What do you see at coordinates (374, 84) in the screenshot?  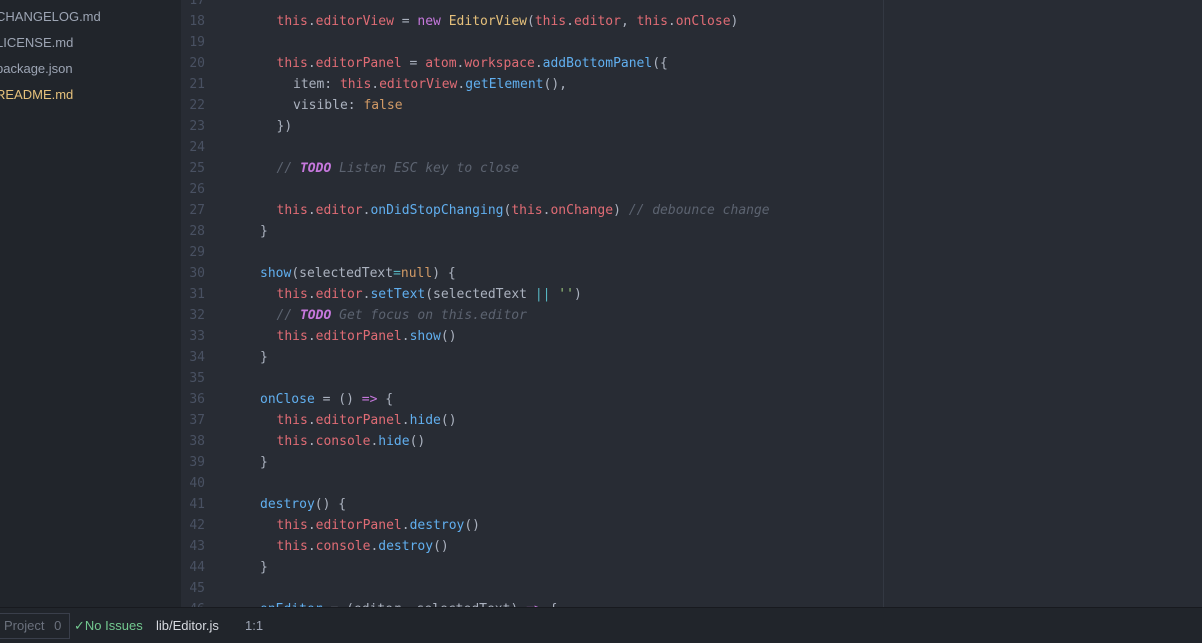 I see `code-line: 21 item: this.editorView.getElement(),` at bounding box center [374, 84].